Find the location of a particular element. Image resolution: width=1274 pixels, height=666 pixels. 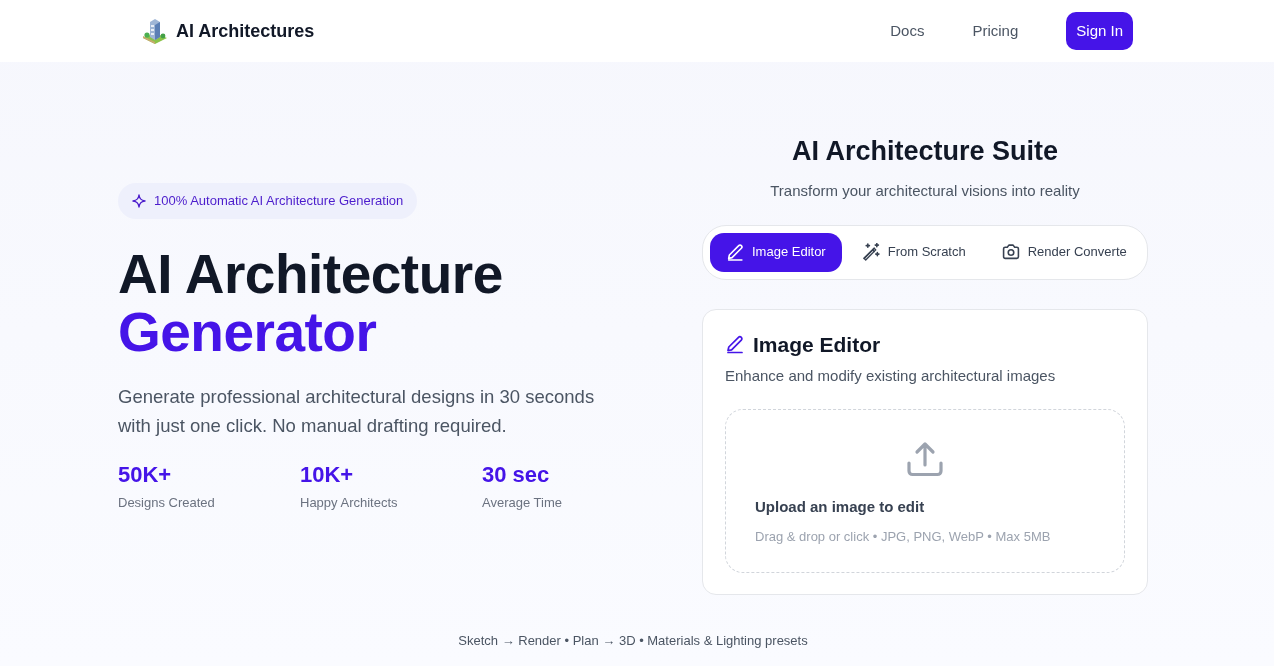

hero-title: AI Architecture is located at coordinates (311, 274).